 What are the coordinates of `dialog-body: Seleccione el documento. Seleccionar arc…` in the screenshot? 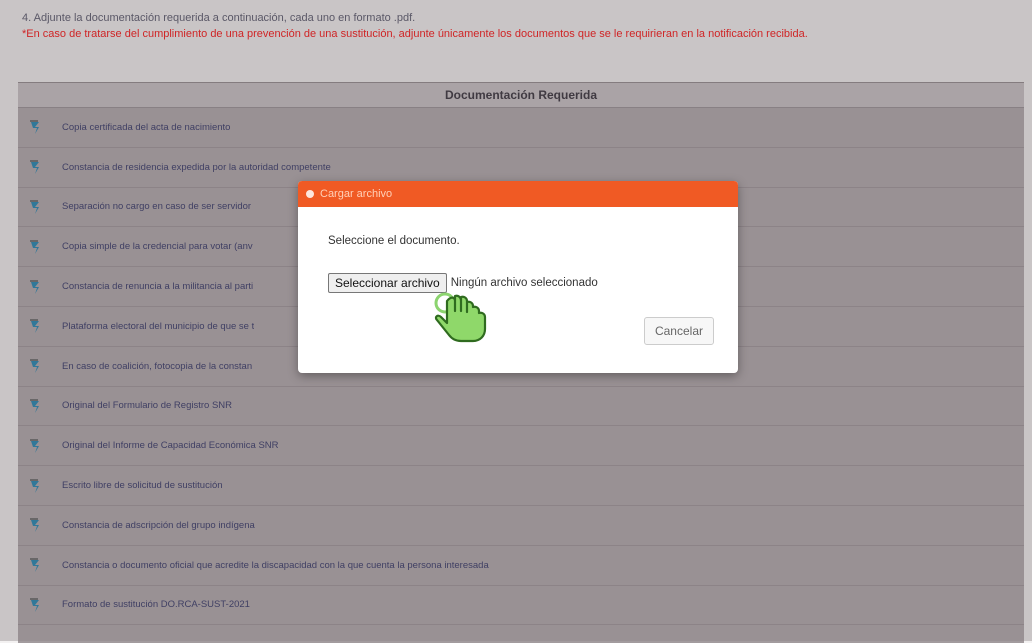 It's located at (518, 290).